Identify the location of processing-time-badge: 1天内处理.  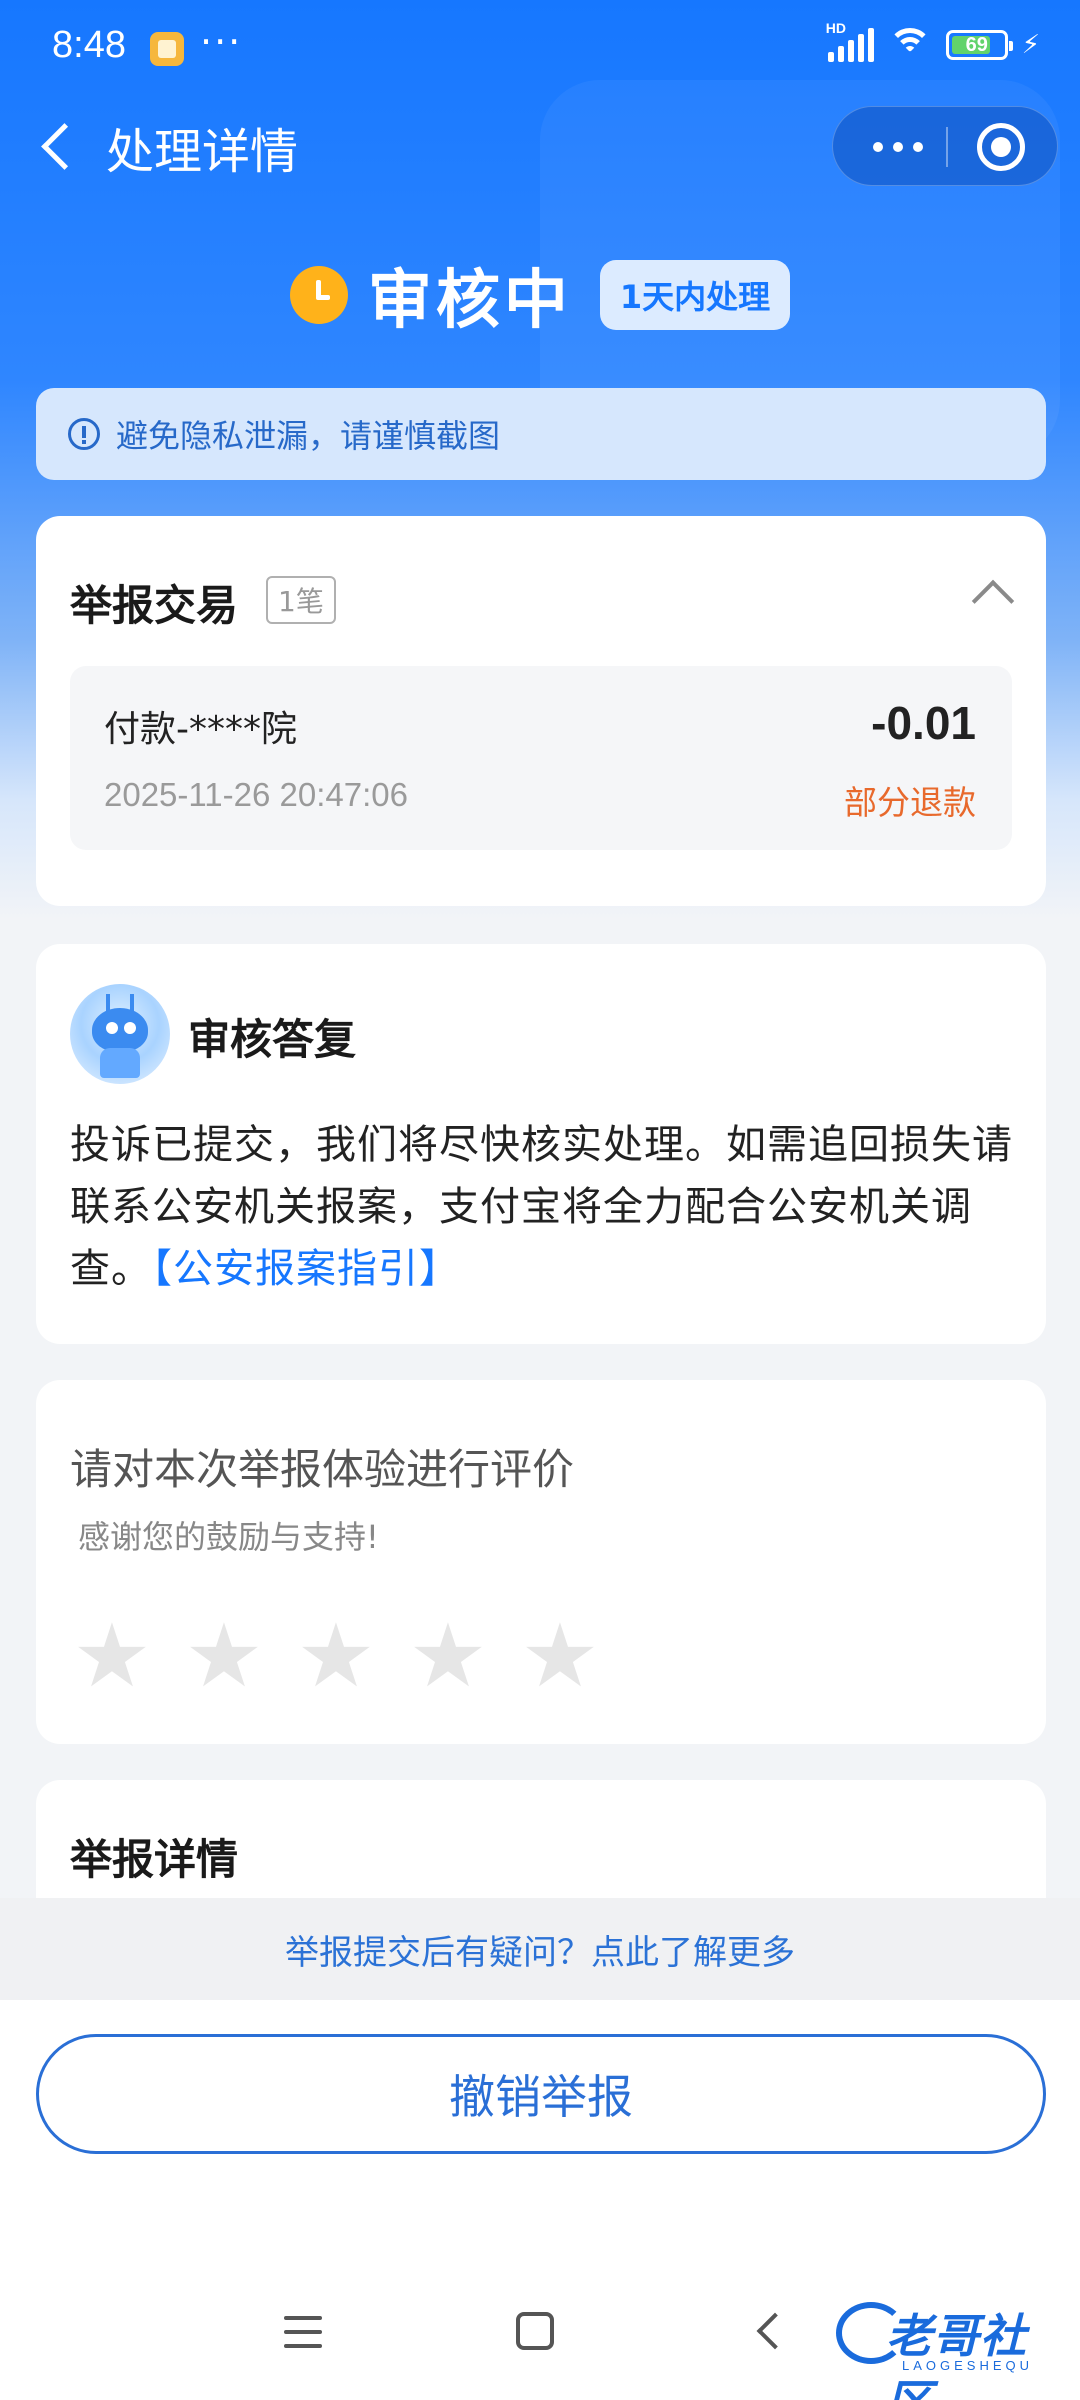
(695, 295).